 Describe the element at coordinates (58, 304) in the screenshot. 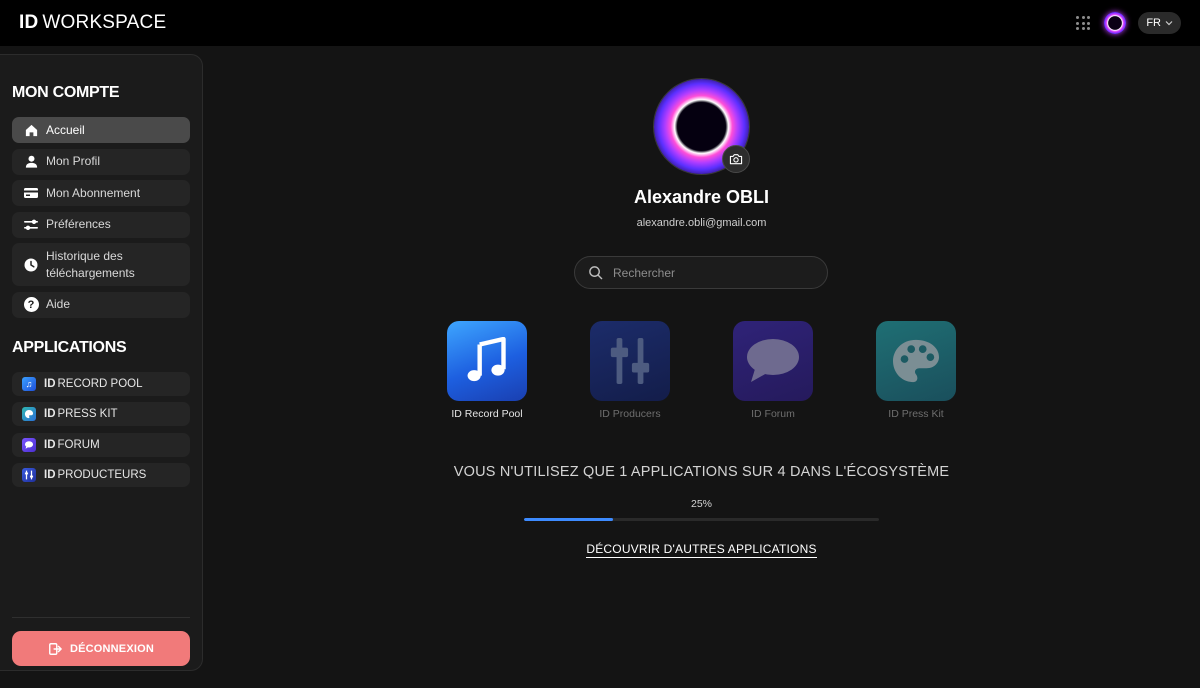

I see `sidebar-item-label: Aide` at that location.